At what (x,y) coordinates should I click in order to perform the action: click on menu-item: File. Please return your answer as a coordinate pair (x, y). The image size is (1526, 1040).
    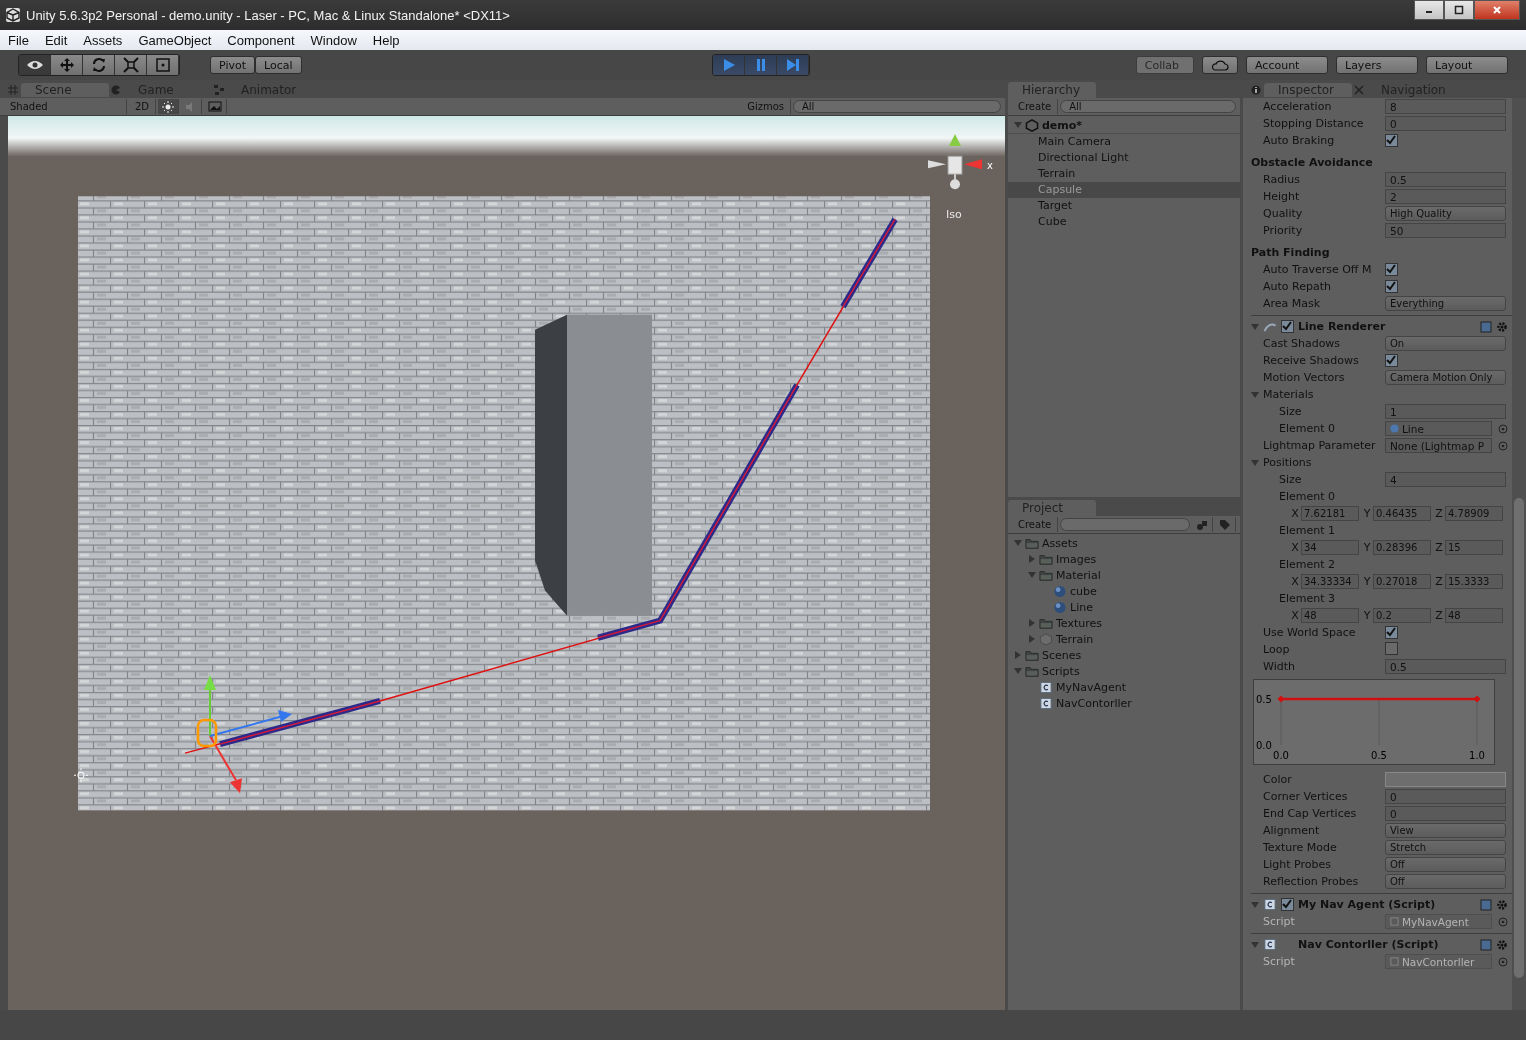
    Looking at the image, I should click on (18, 40).